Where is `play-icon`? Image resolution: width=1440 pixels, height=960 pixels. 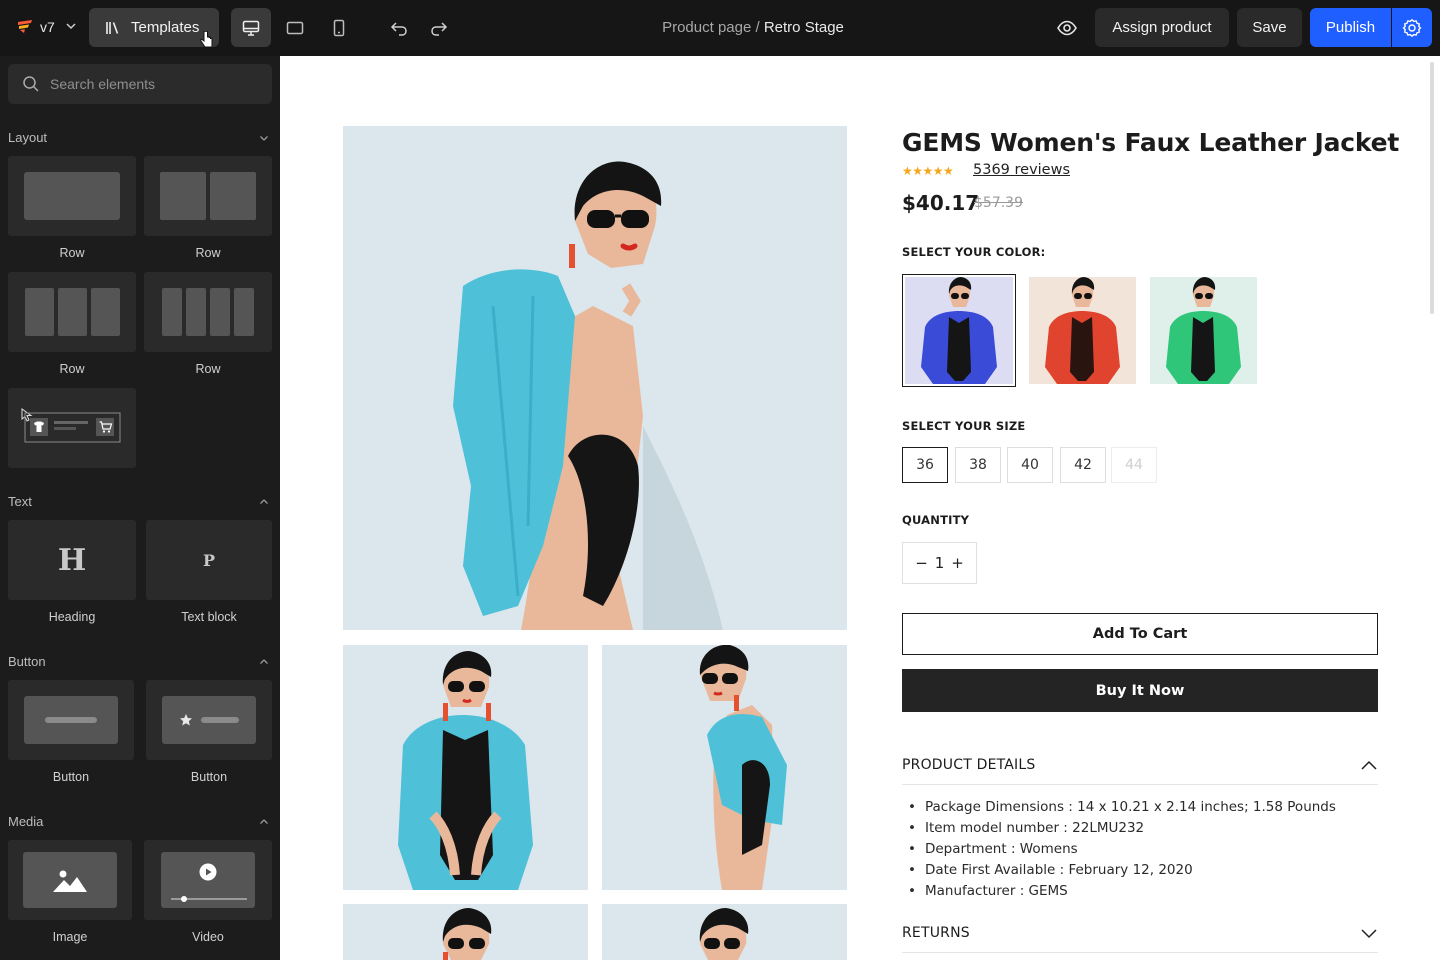 play-icon is located at coordinates (208, 872).